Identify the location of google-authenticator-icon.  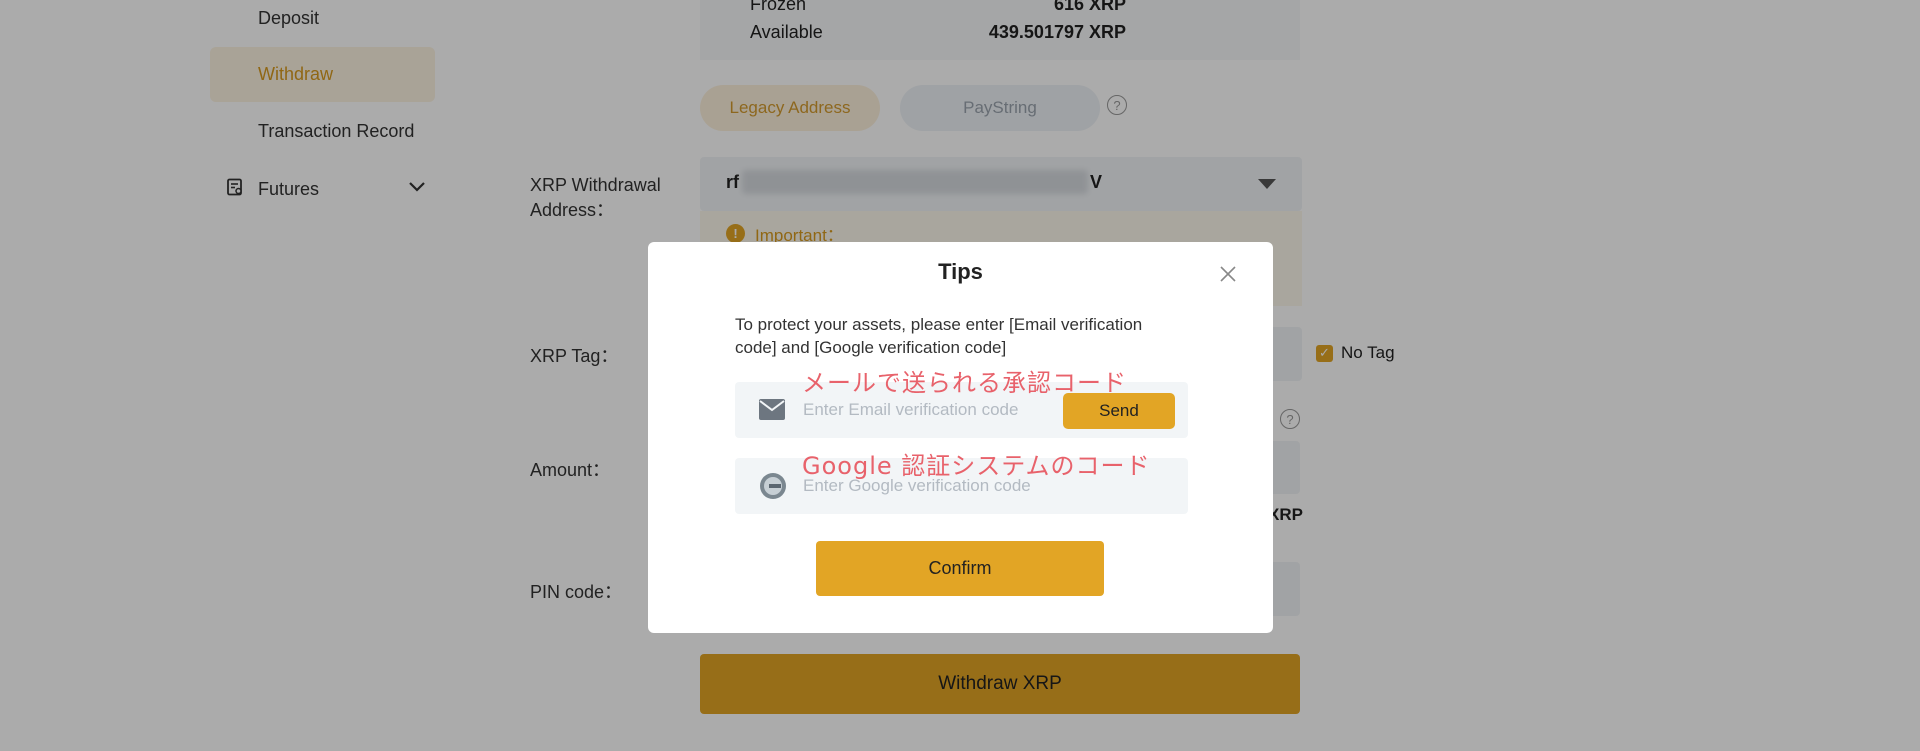
(773, 488).